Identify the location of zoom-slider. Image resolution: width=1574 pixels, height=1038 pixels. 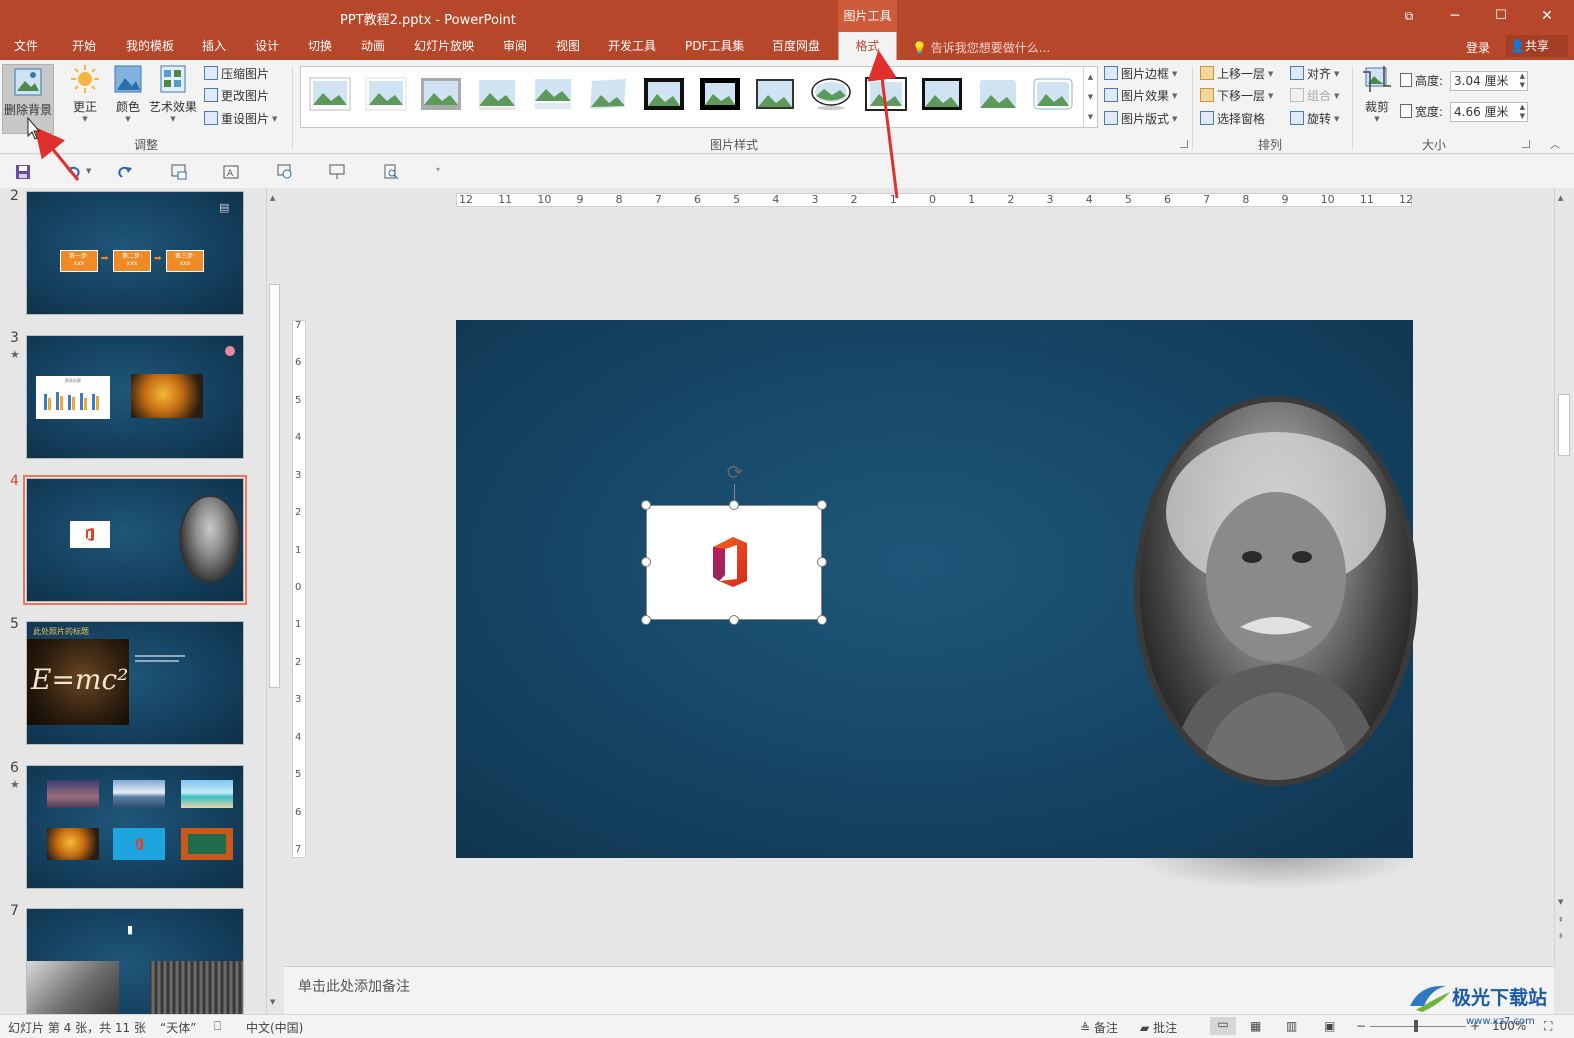
(1418, 1026).